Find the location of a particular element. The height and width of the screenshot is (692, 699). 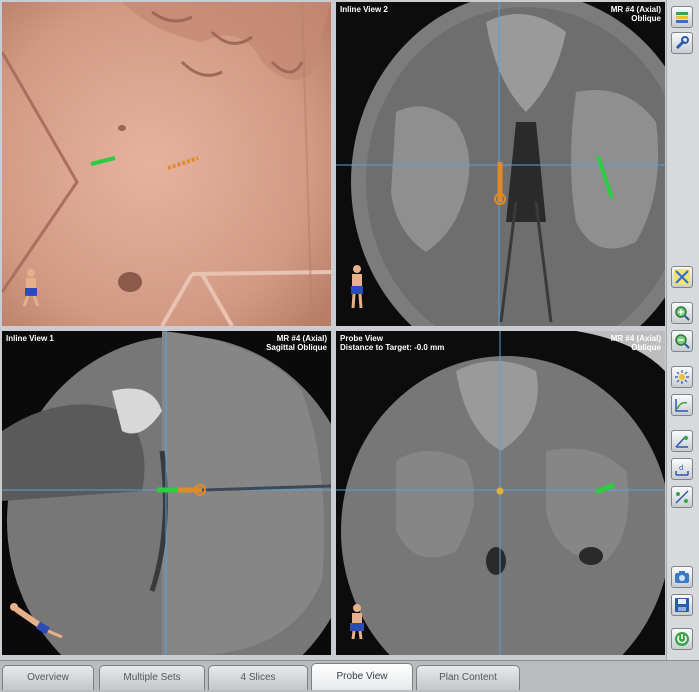

measure-ratio-icon is located at coordinates (682, 497).